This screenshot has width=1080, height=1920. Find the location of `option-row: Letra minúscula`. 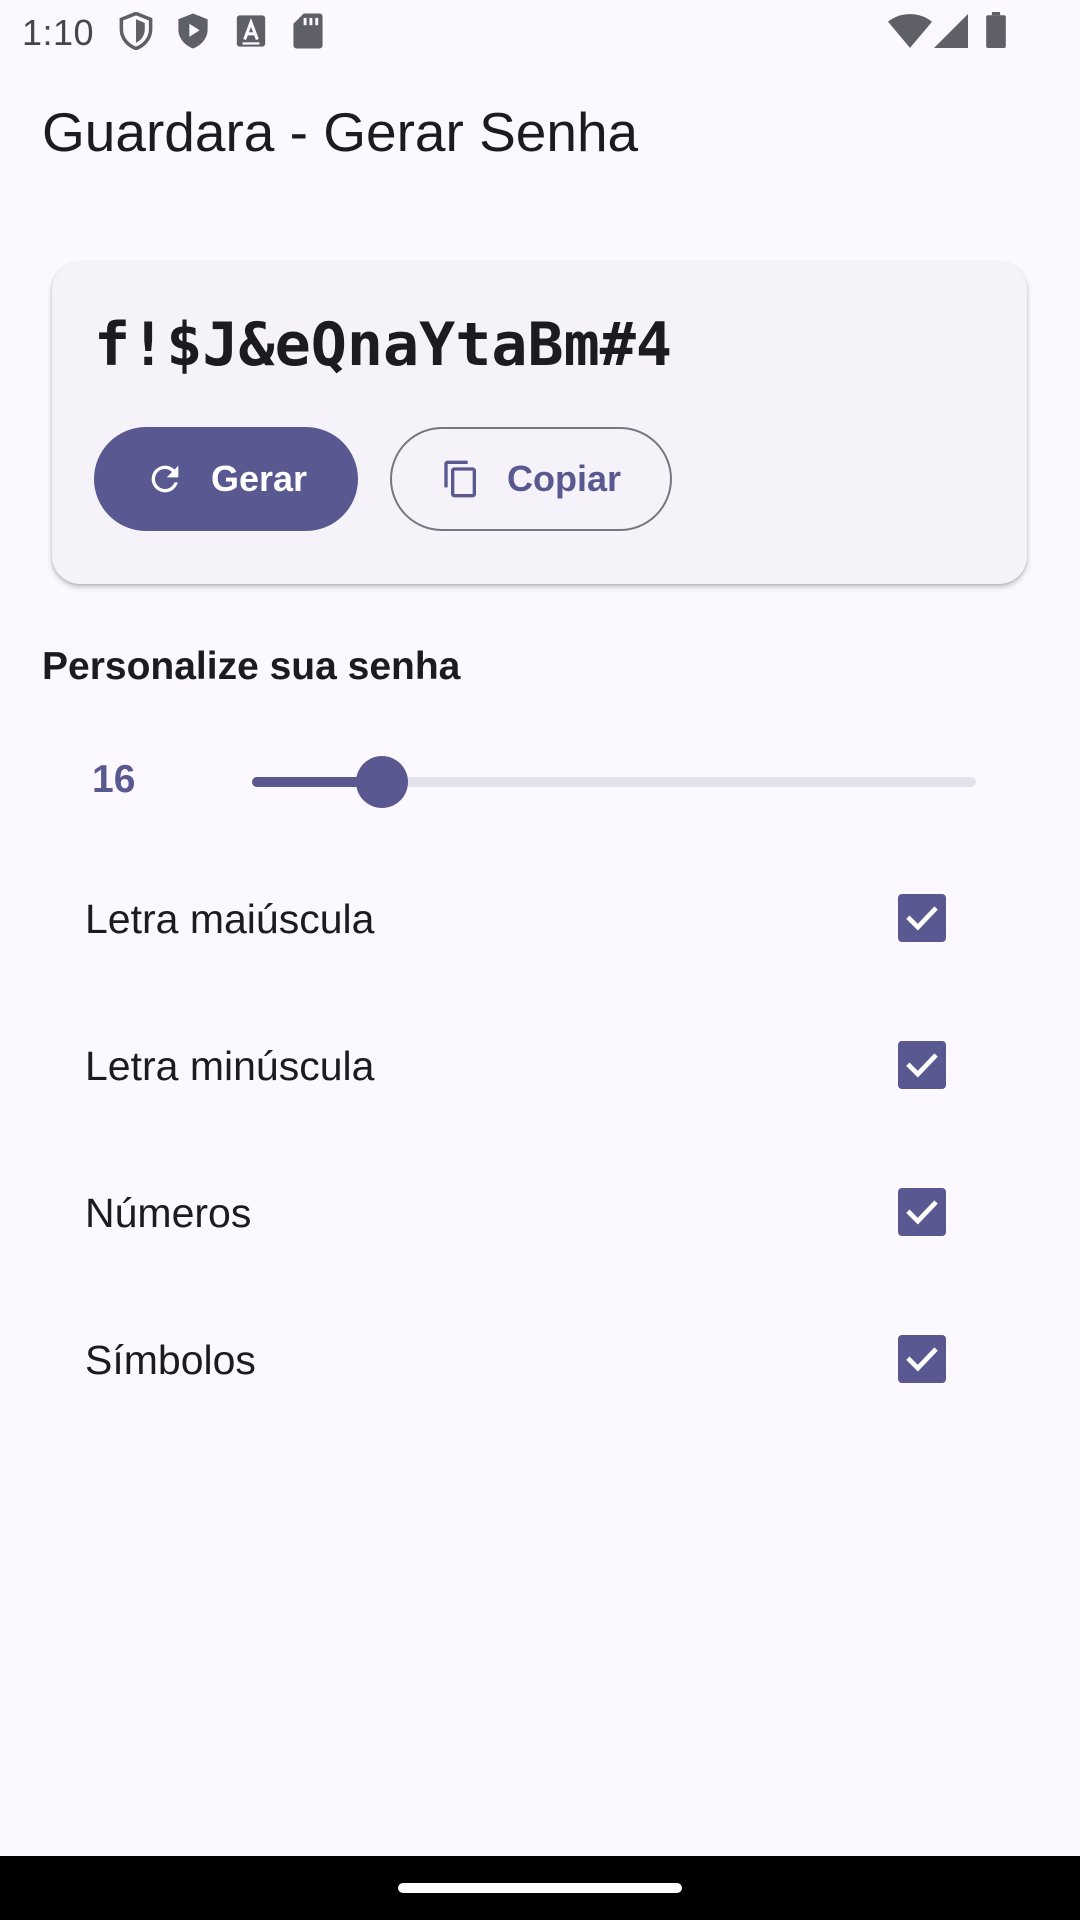

option-row: Letra minúscula is located at coordinates (540, 1065).